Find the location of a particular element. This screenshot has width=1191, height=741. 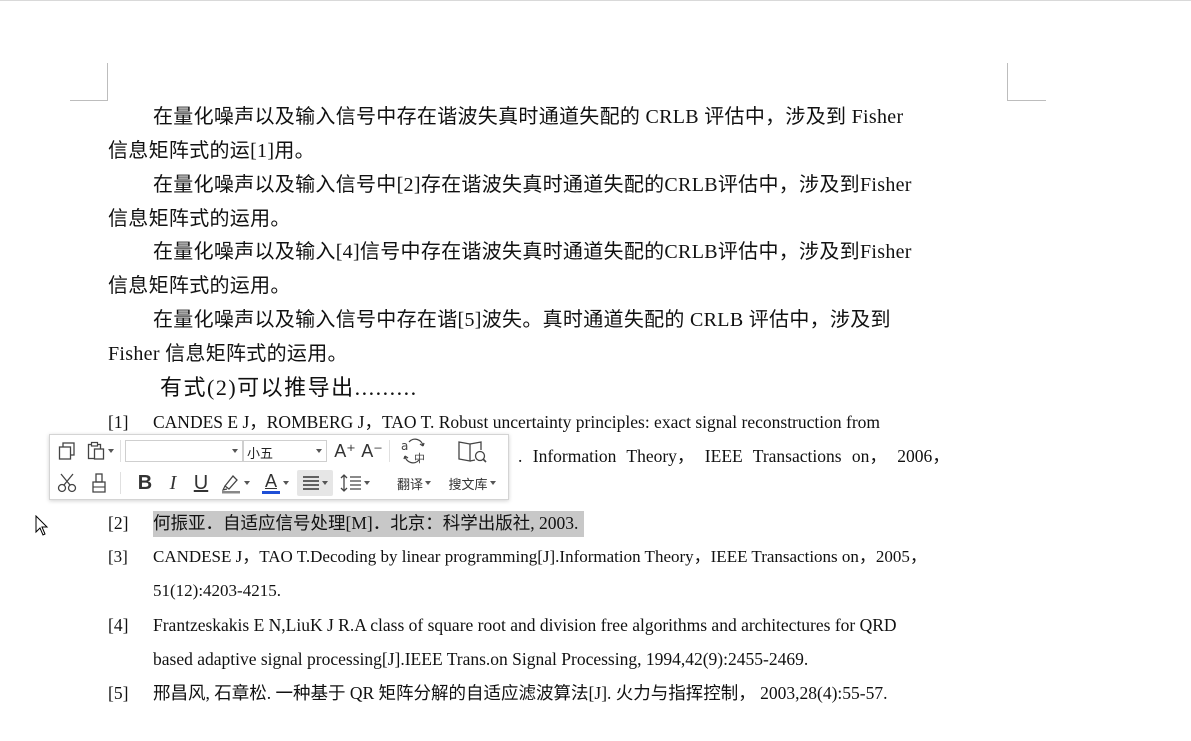

align-justify-icon is located at coordinates (311, 483).